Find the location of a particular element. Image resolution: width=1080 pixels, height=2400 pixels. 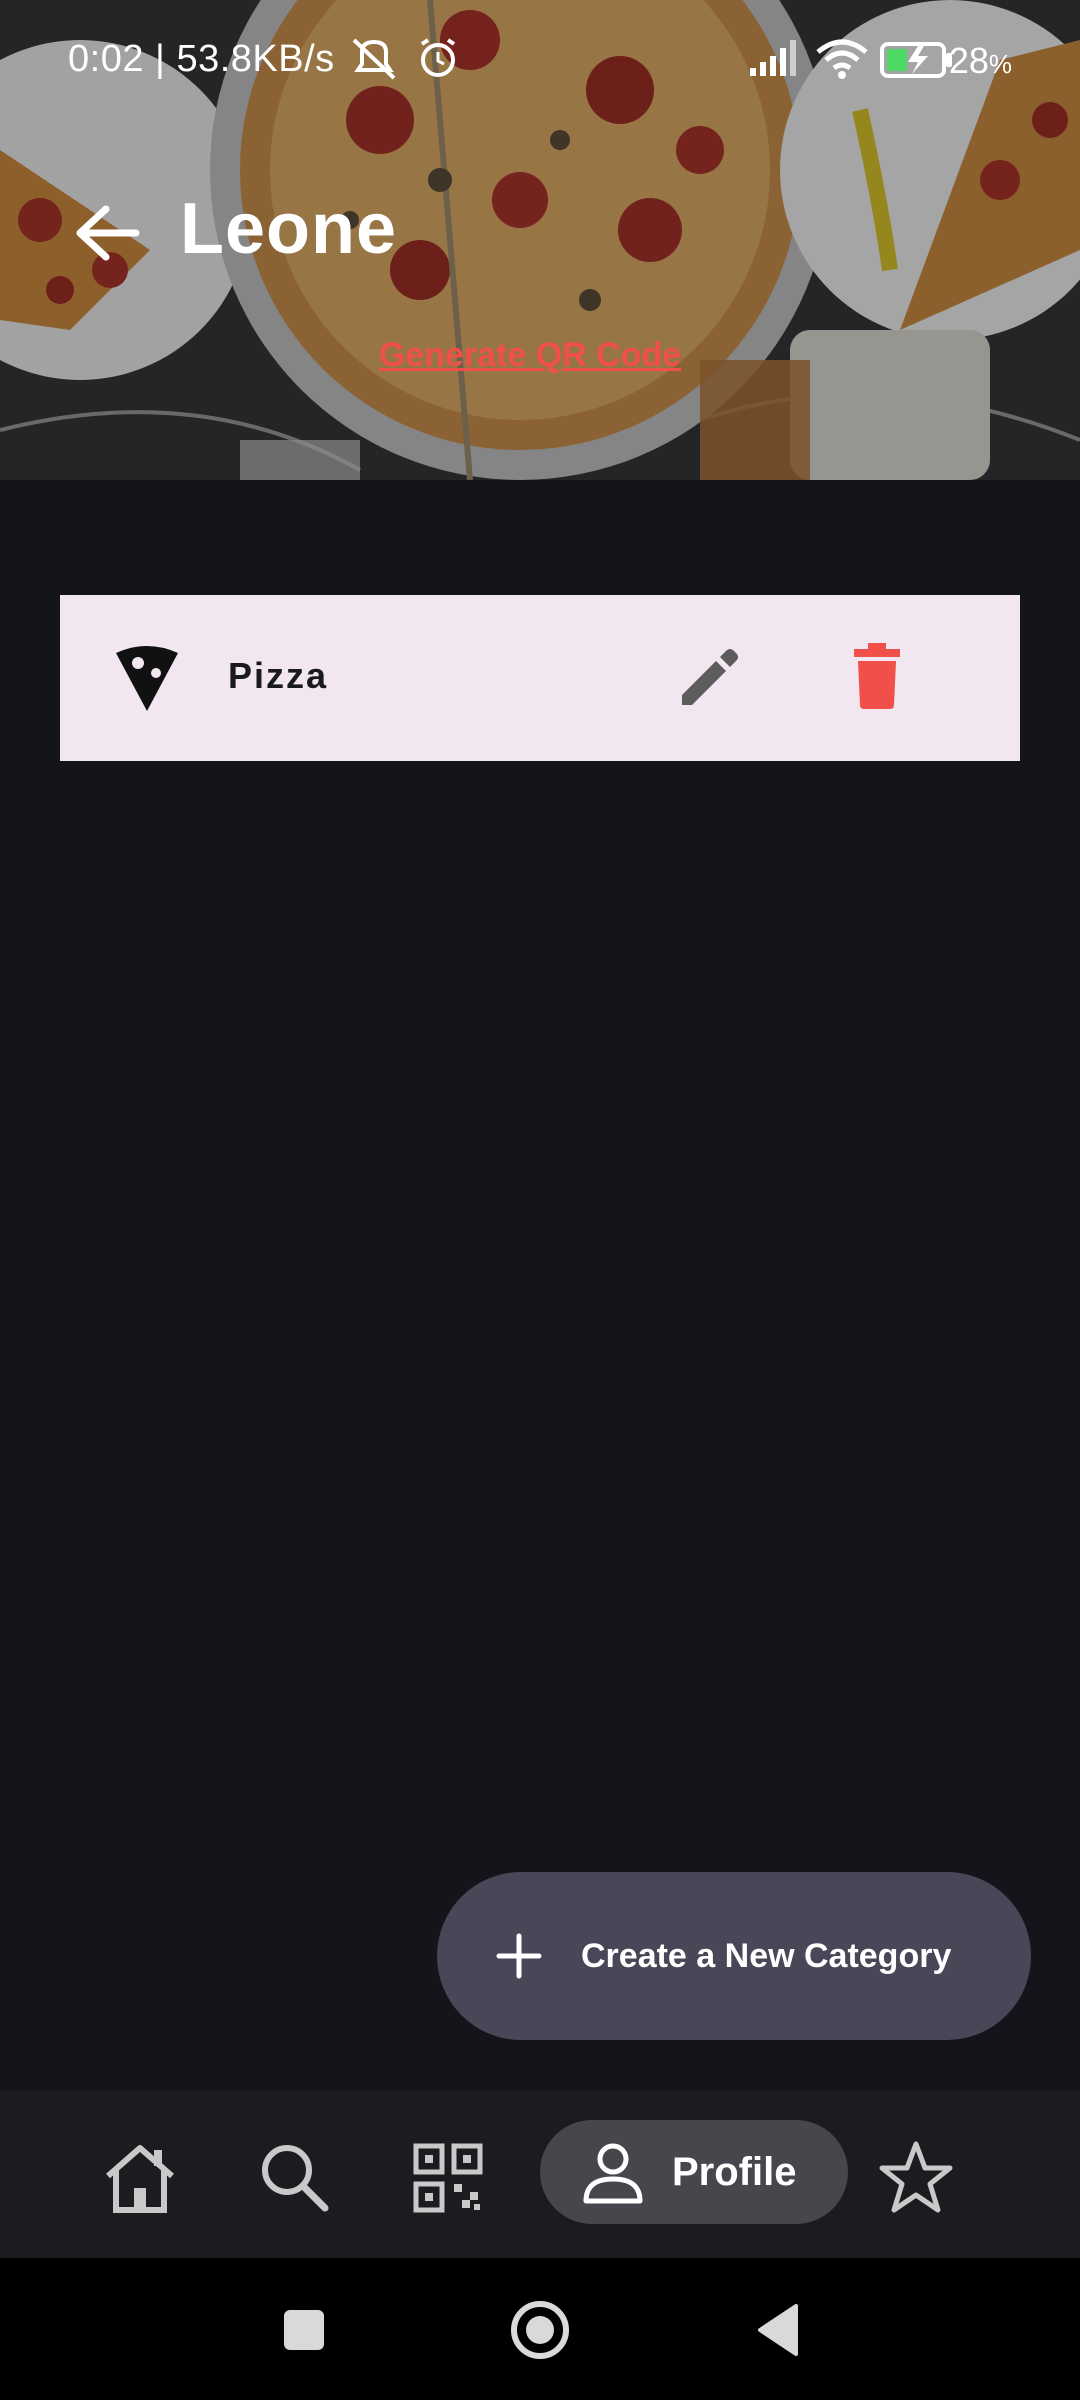

delete-category-button is located at coordinates (877, 676).